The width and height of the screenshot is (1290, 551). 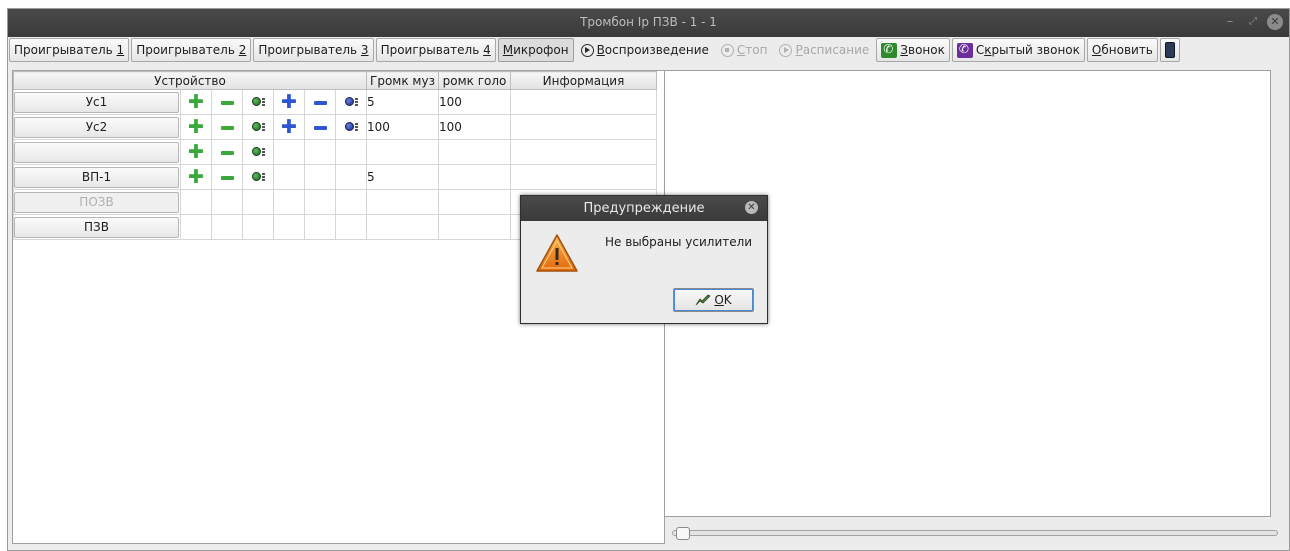 I want to click on table-row: Ус1 ✚ ✚ 5 100, so click(x=335, y=102).